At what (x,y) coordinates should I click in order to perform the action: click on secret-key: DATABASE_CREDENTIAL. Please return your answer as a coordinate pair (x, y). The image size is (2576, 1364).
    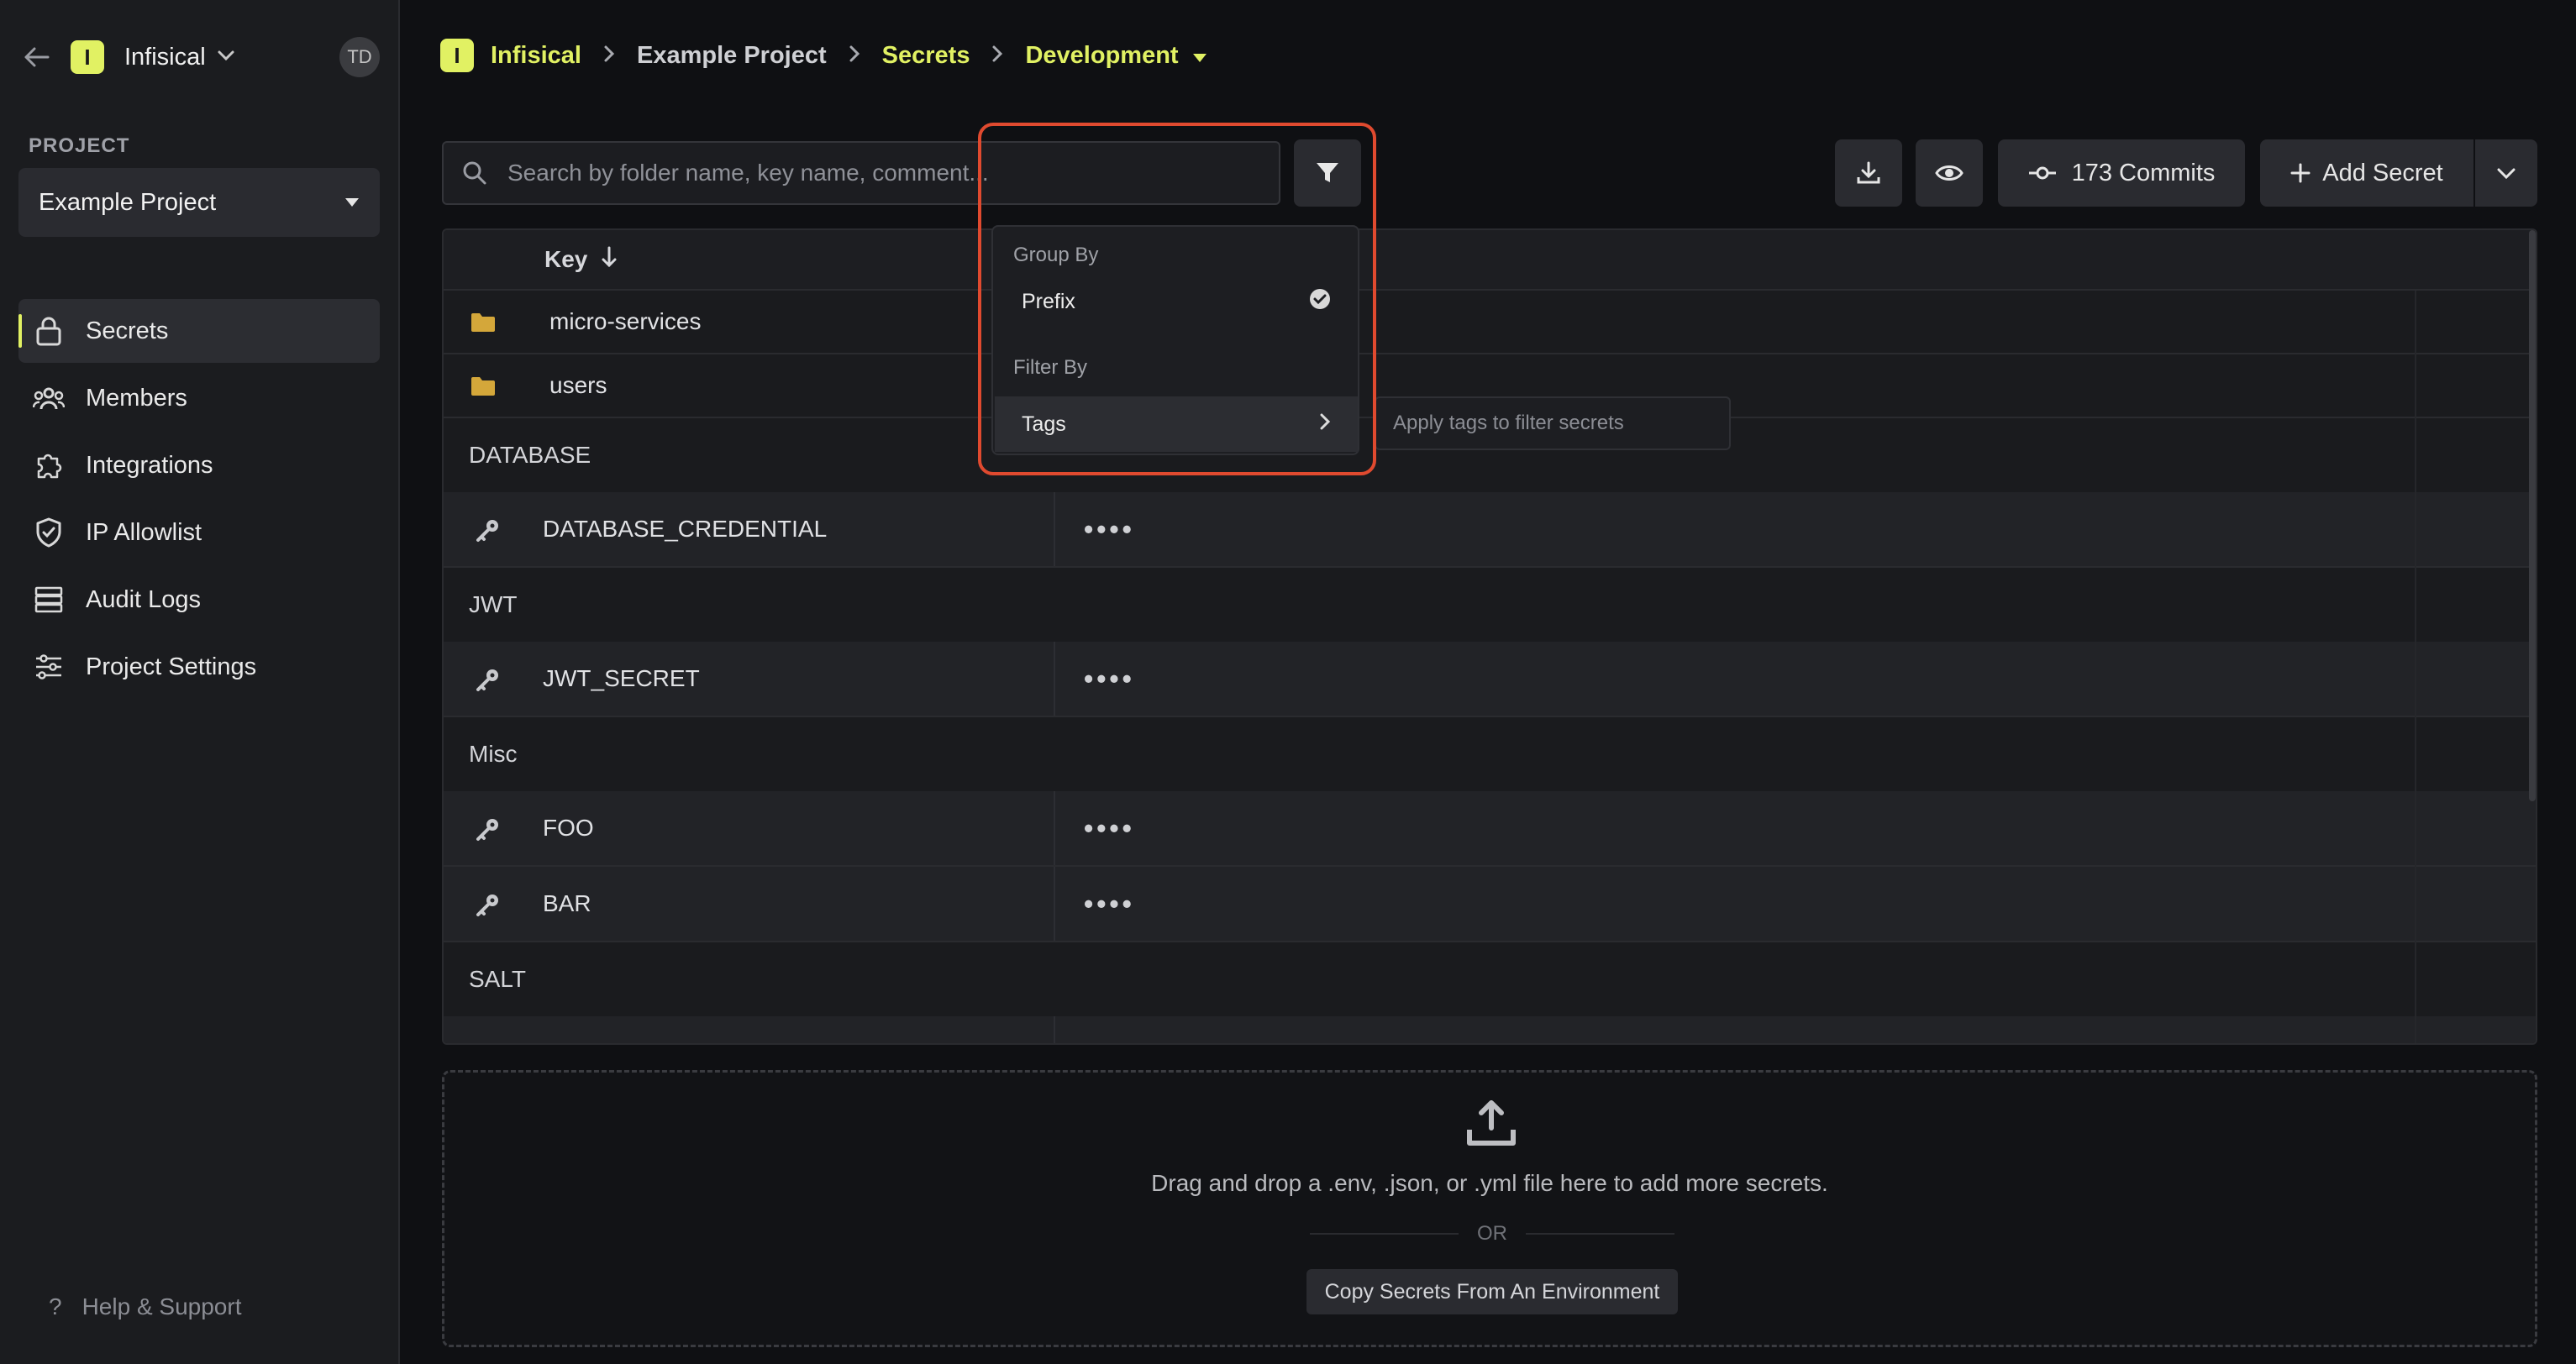
    Looking at the image, I should click on (685, 530).